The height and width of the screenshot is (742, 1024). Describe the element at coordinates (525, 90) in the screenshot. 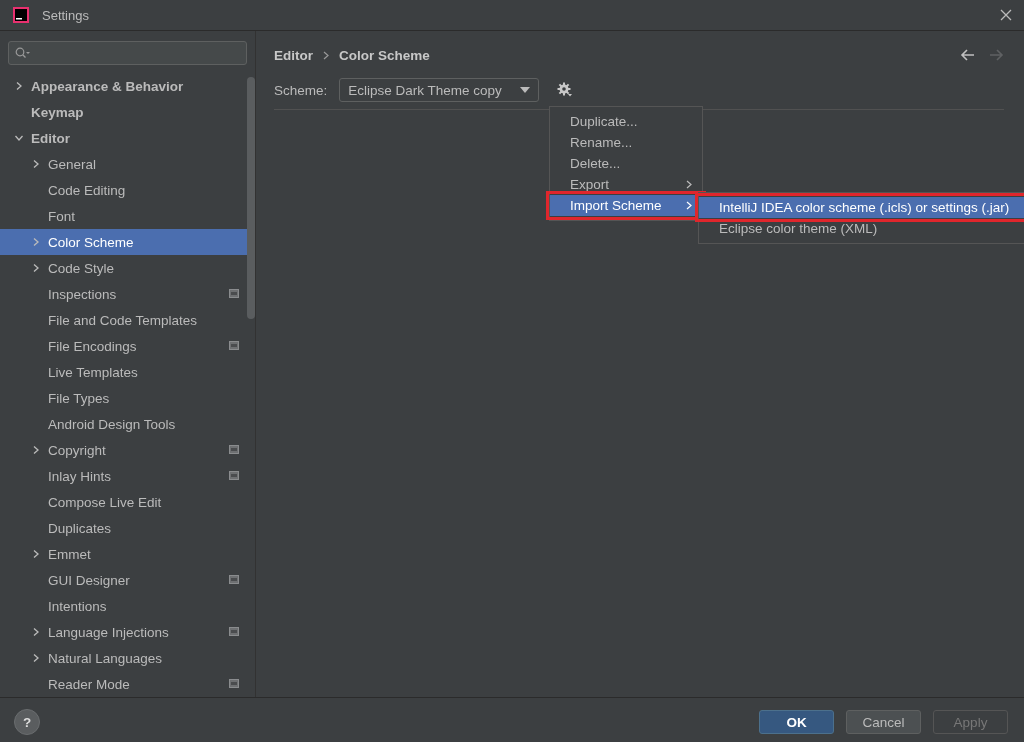

I see `dropdown-arrow-icon` at that location.